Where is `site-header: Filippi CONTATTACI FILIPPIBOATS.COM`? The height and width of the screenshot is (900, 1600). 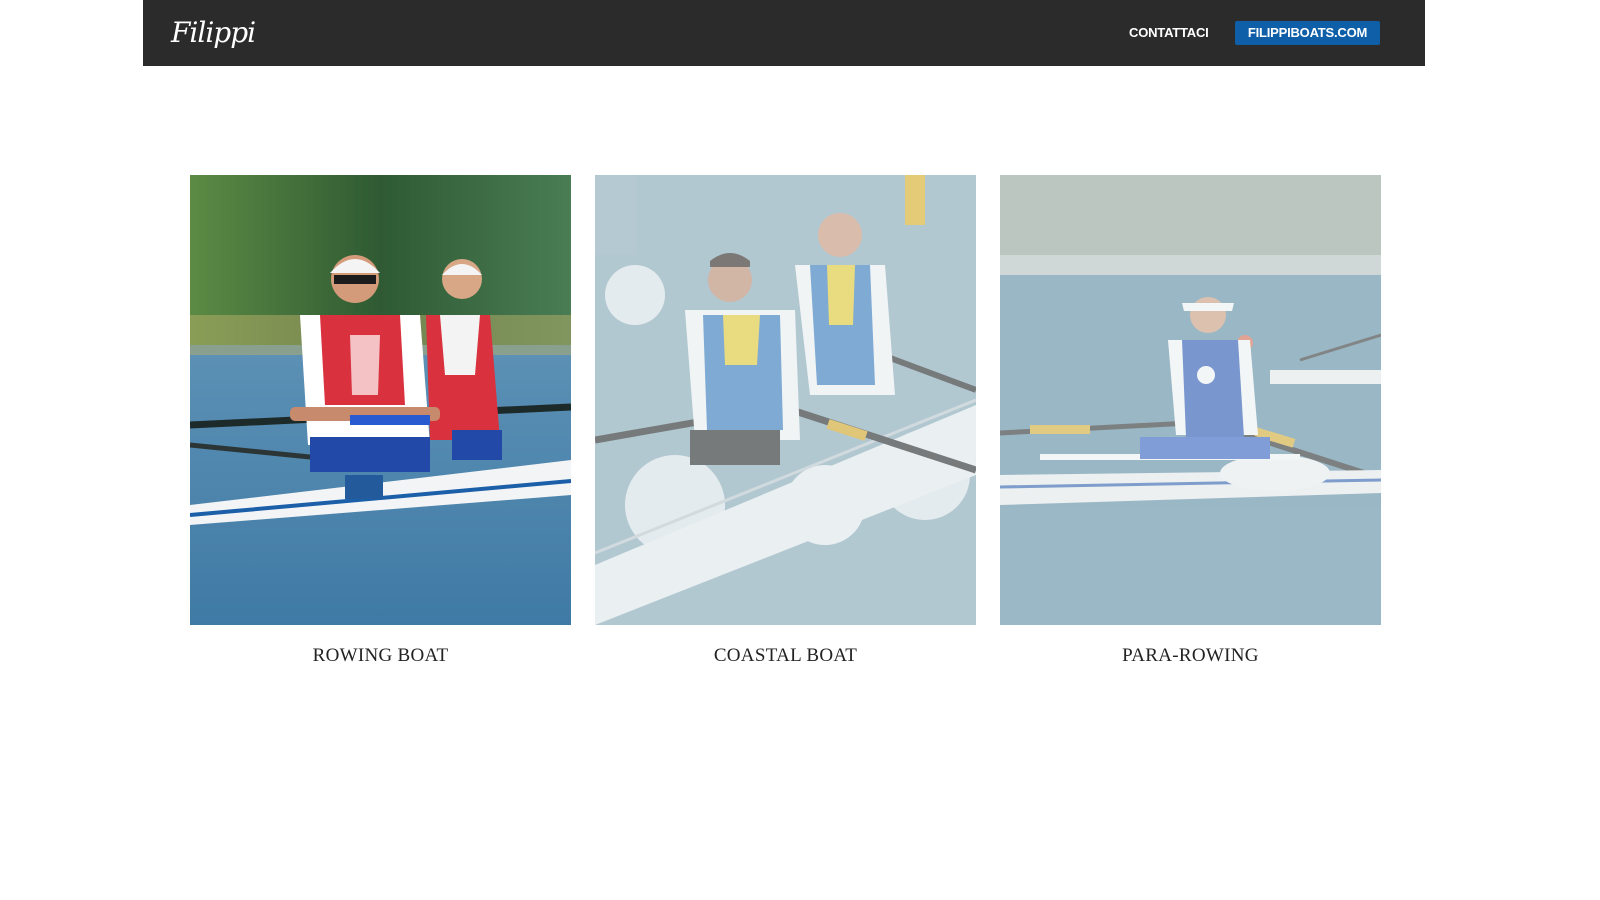
site-header: Filippi CONTATTACI FILIPPIBOATS.COM is located at coordinates (784, 33).